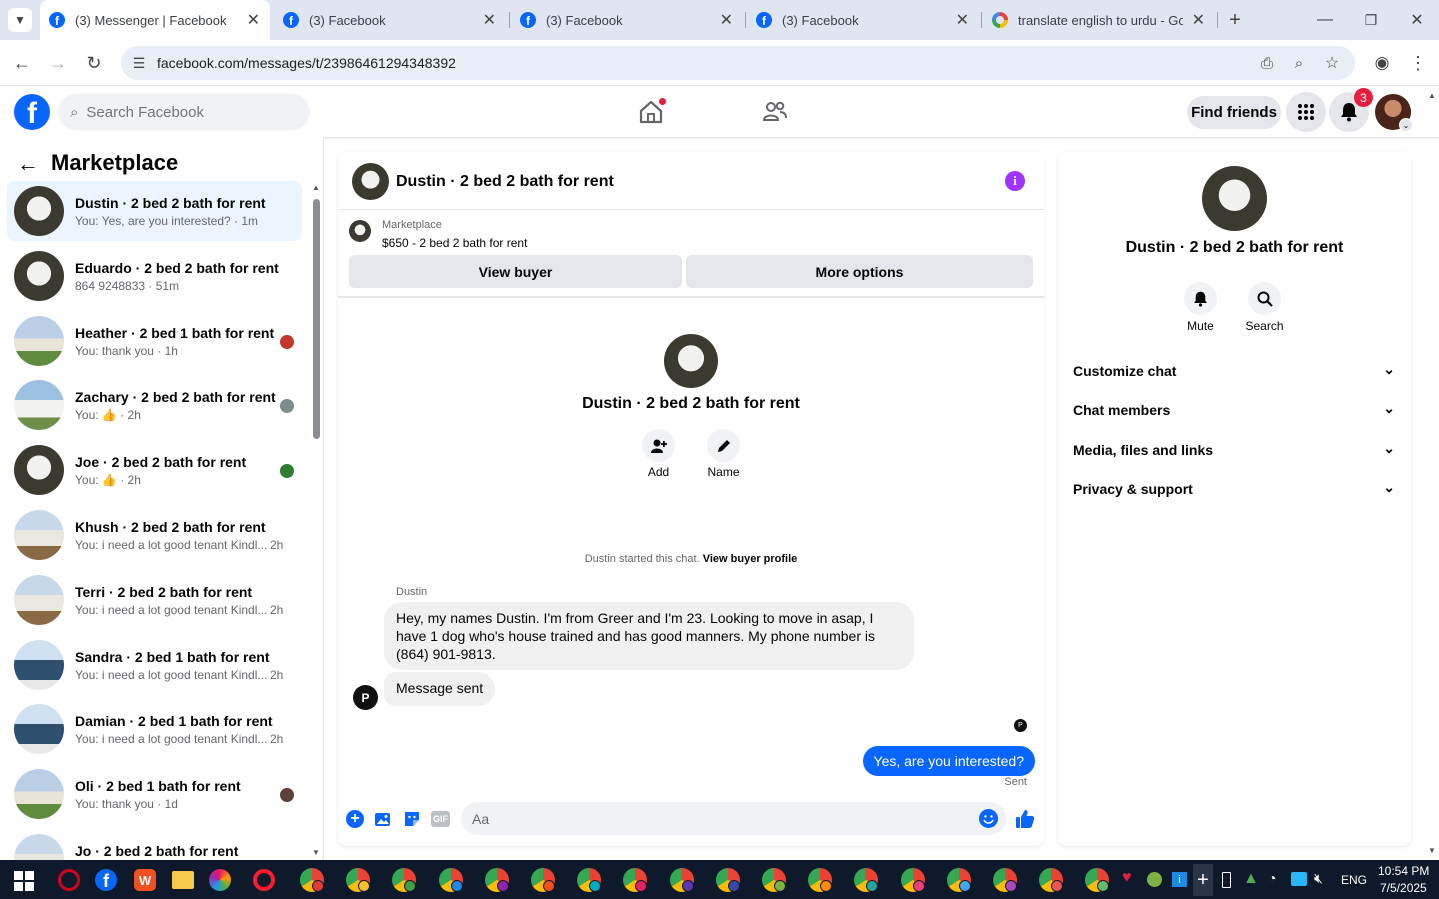 The height and width of the screenshot is (899, 1439). Describe the element at coordinates (22, 63) in the screenshot. I see `back-icon: ←` at that location.